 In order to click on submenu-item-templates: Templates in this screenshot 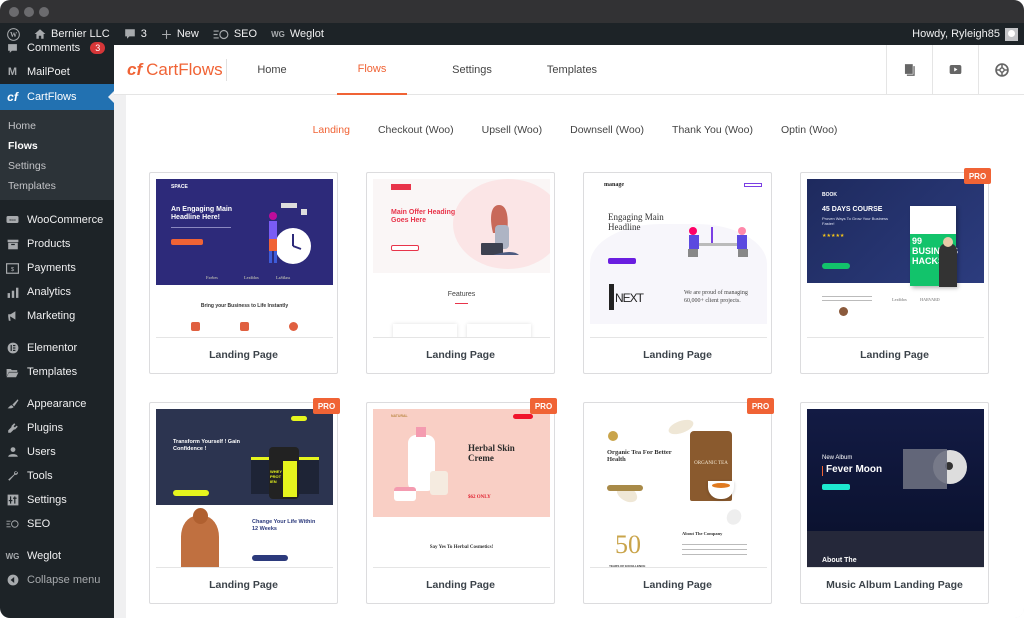, I will do `click(57, 186)`.